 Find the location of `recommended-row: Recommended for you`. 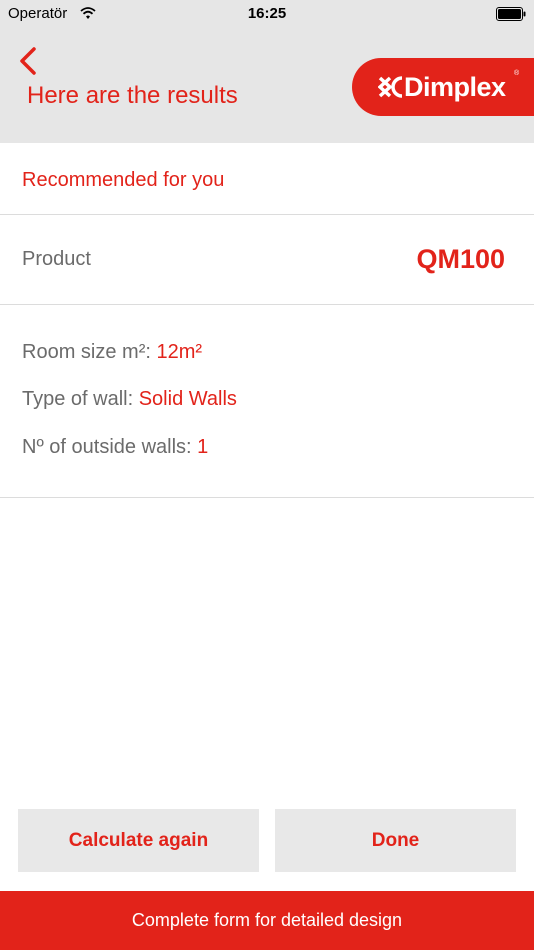

recommended-row: Recommended for you is located at coordinates (267, 179).